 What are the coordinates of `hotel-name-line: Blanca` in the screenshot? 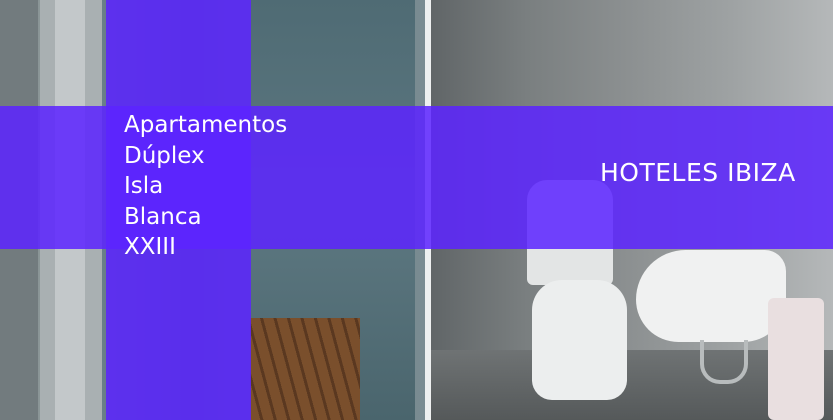 It's located at (163, 216).